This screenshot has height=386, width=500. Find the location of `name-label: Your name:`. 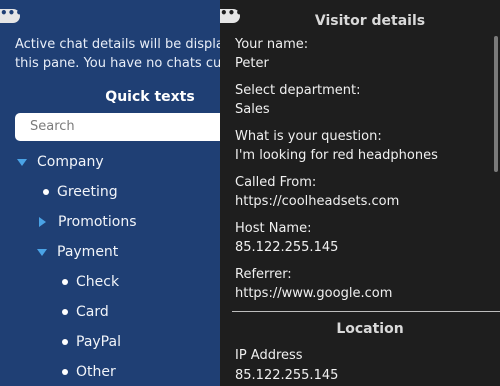

name-label: Your name: is located at coordinates (272, 44).